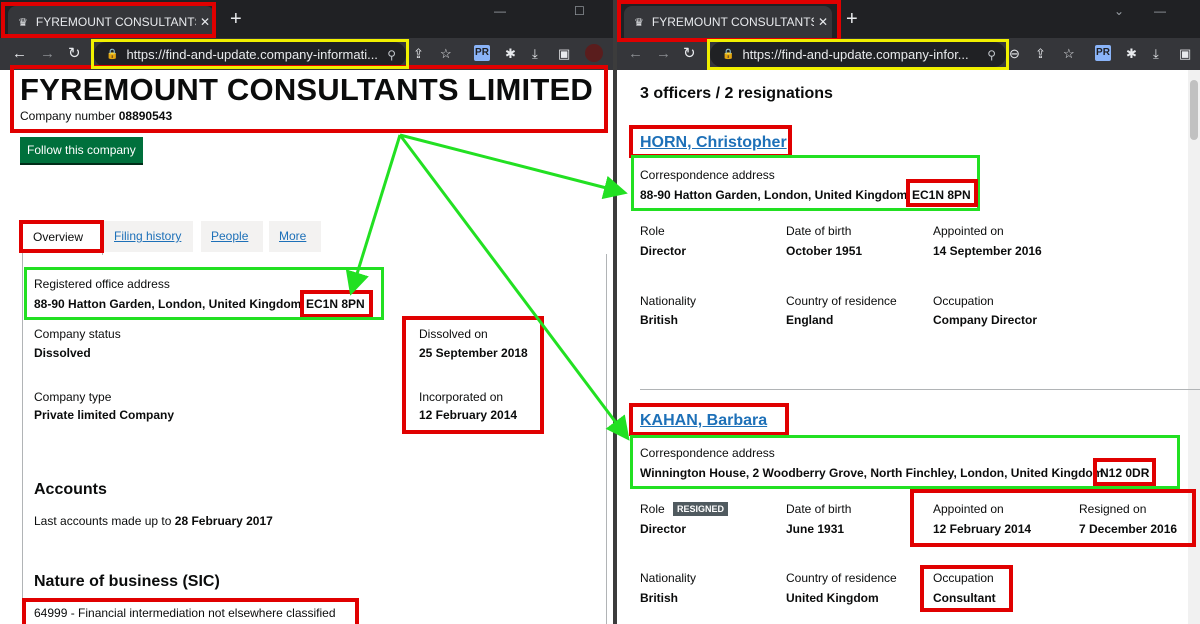 This screenshot has height=624, width=1200. What do you see at coordinates (920, 389) in the screenshot?
I see `section-divider` at bounding box center [920, 389].